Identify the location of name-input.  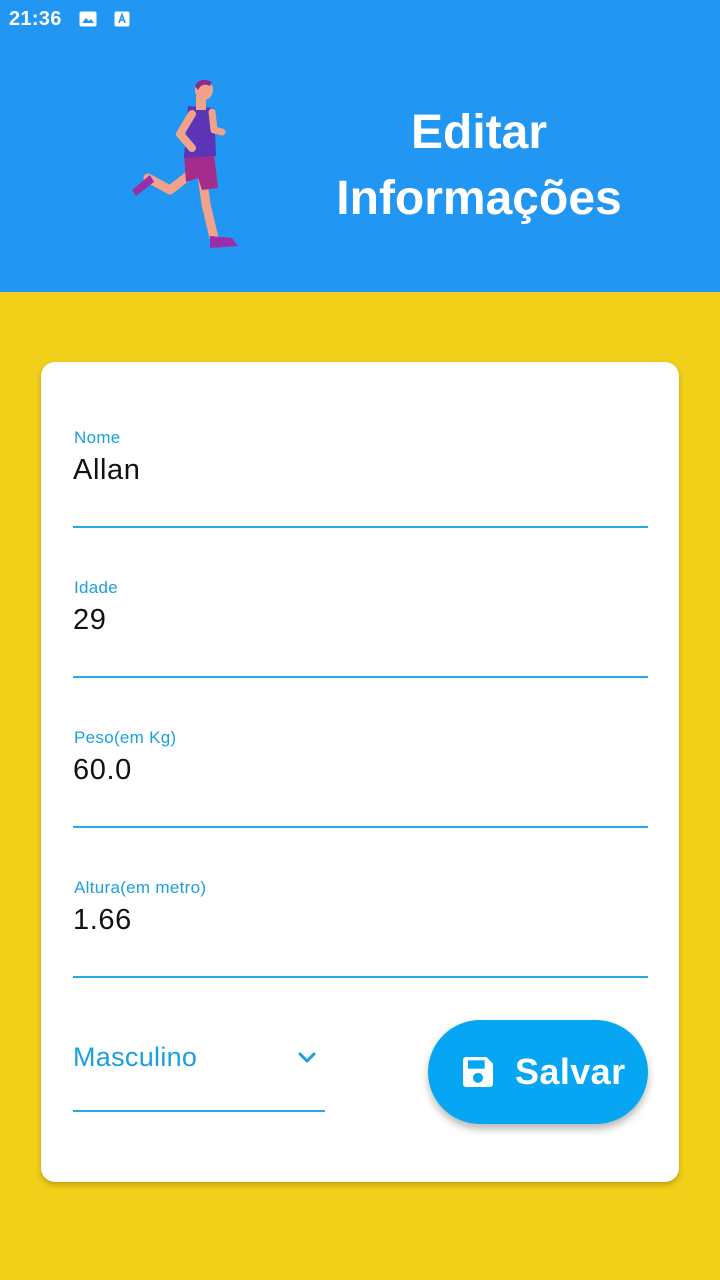
(353, 470).